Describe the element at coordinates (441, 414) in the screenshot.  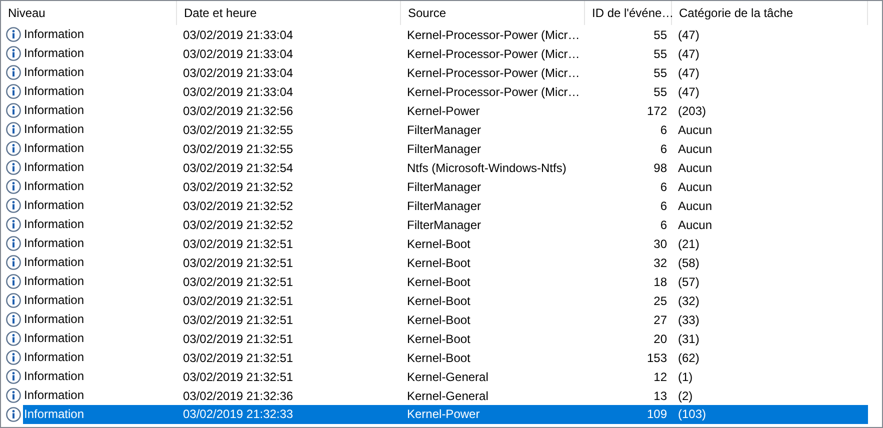
I see `selected-event-row: Information 03/02/2019 21:32:33 Kernel-Power 109 (103)` at that location.